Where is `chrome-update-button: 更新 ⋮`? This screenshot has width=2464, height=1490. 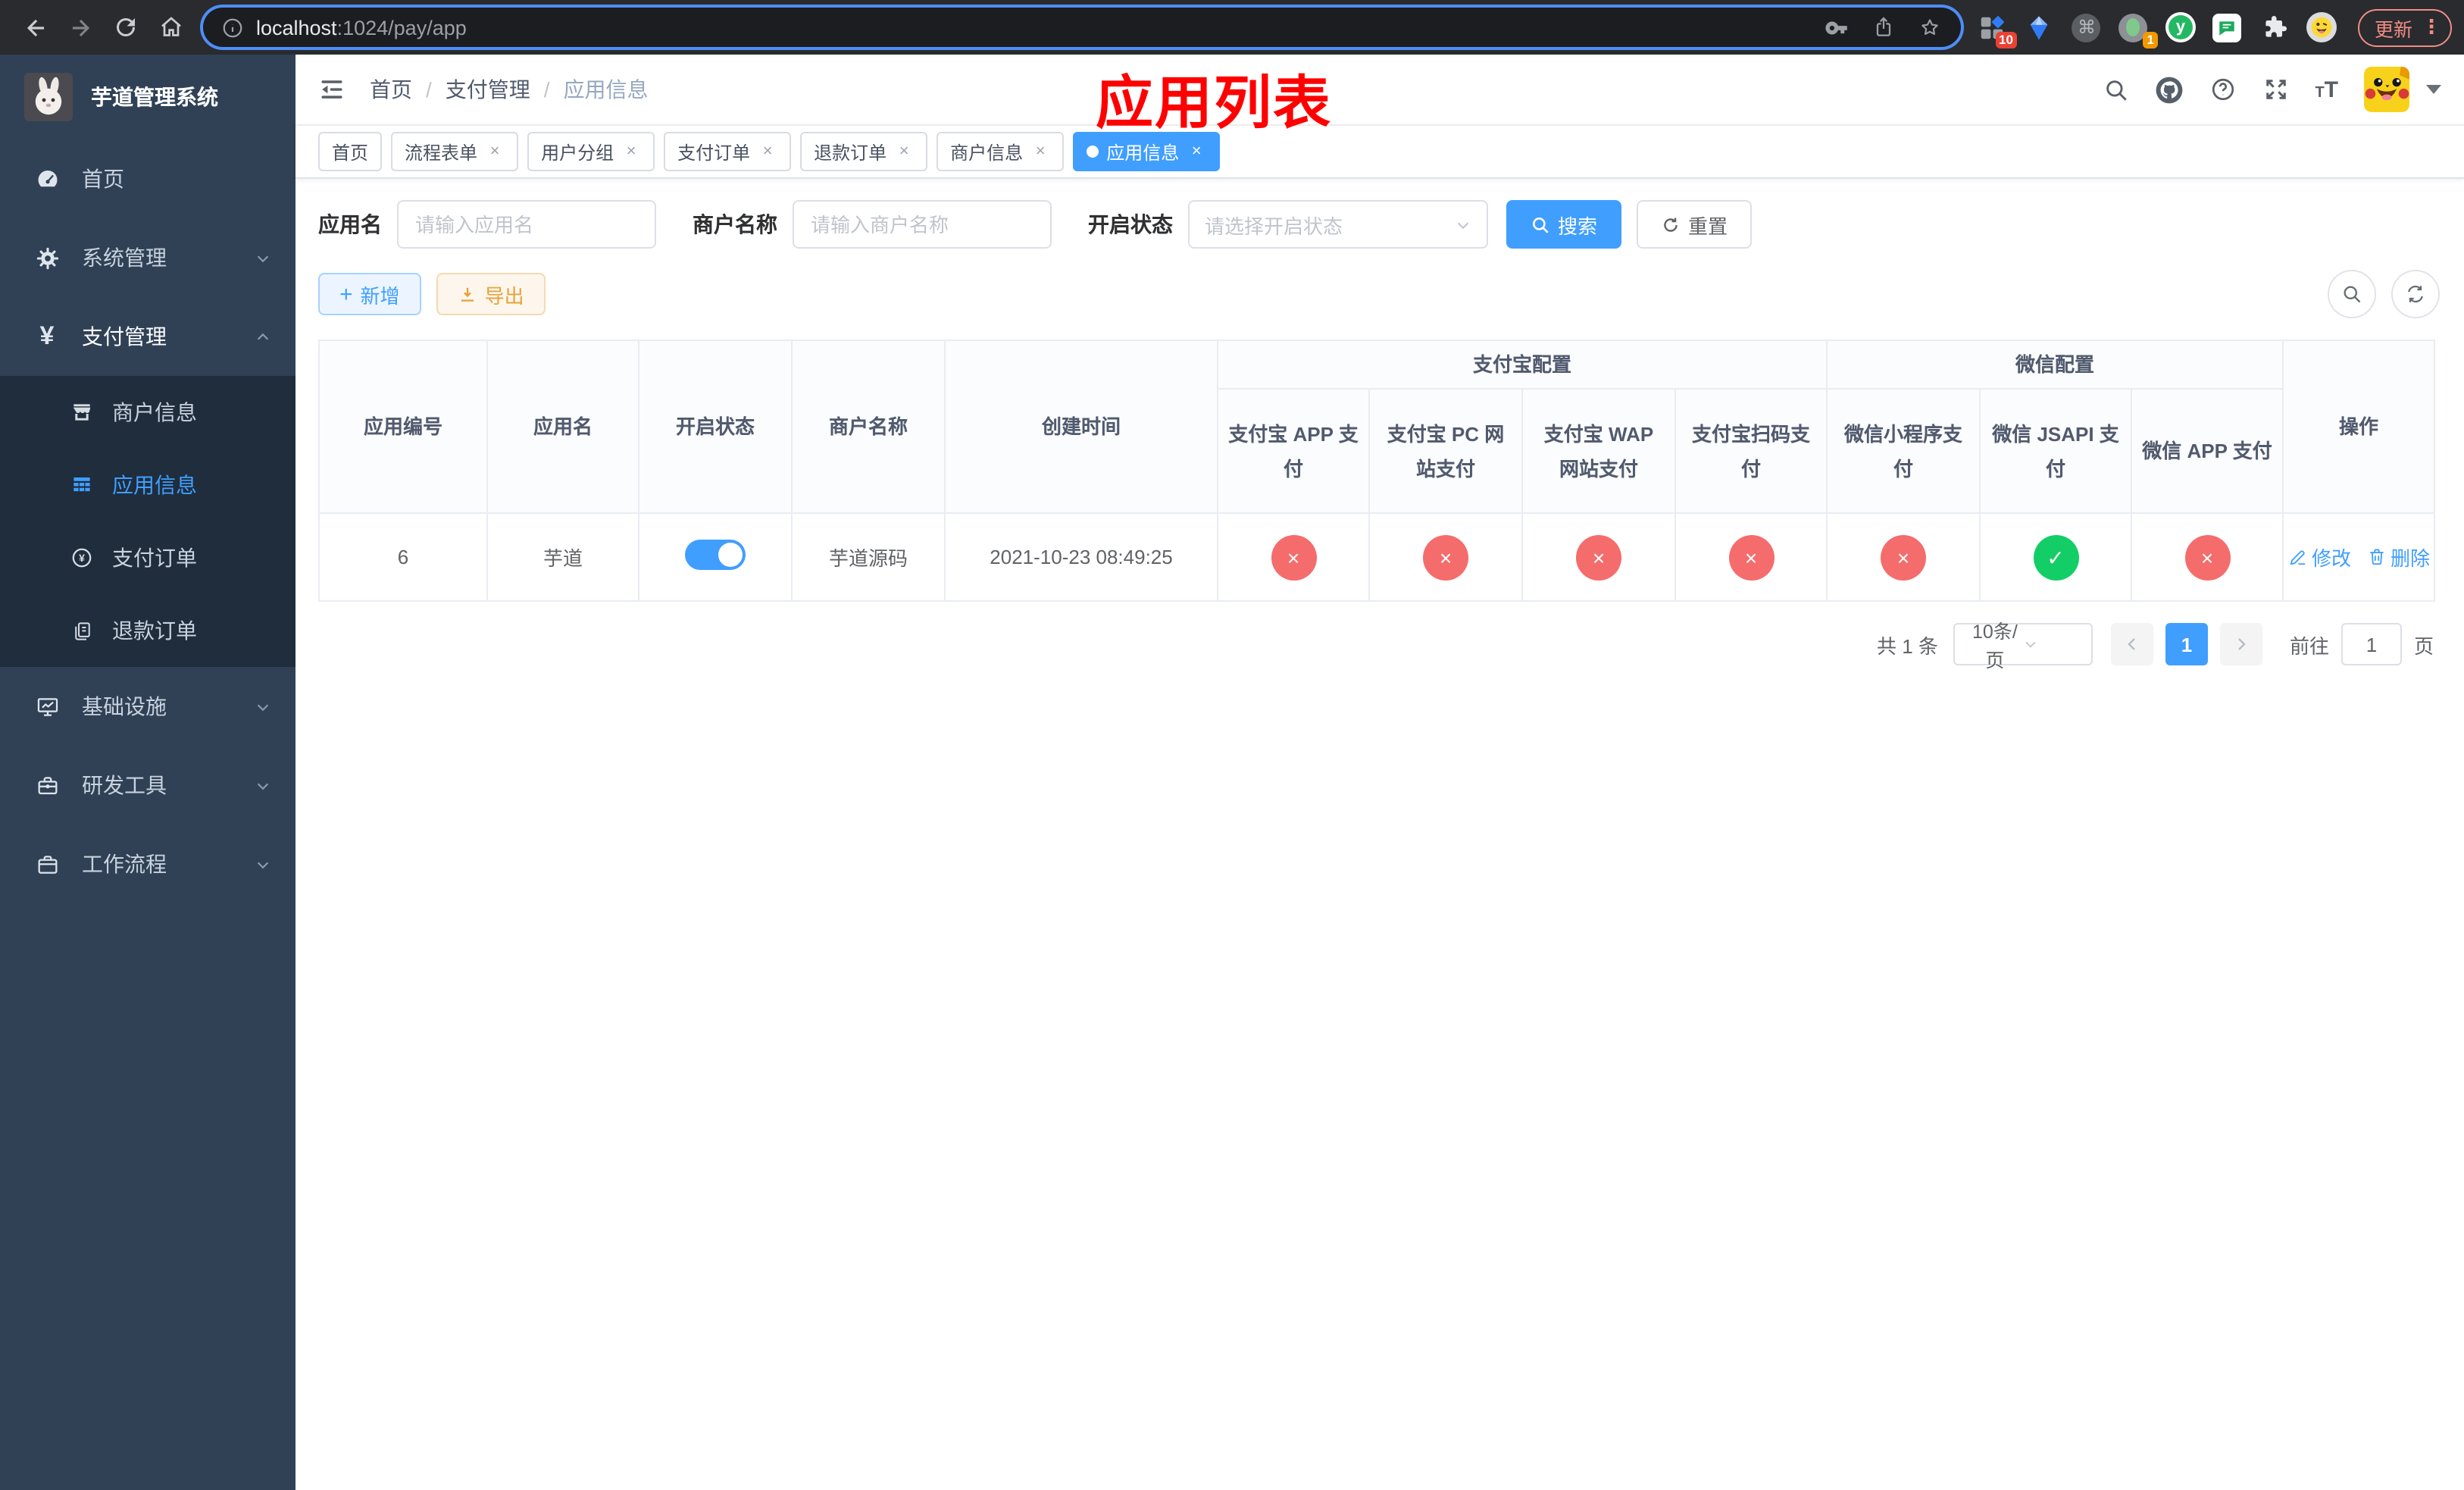
chrome-update-button: 更新 ⋮ is located at coordinates (2404, 27).